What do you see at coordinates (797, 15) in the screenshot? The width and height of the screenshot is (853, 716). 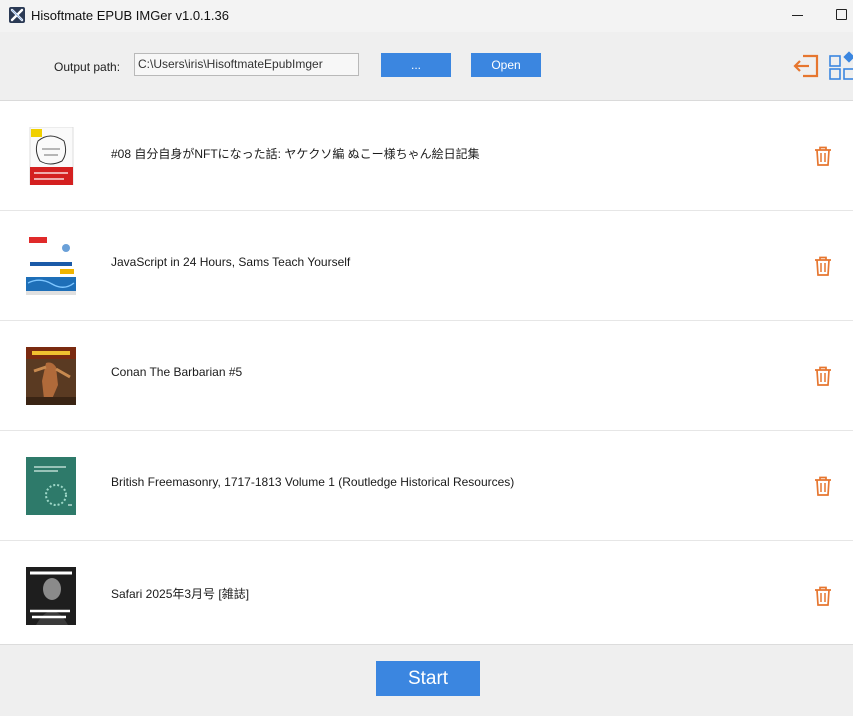 I see `minimize-button` at bounding box center [797, 15].